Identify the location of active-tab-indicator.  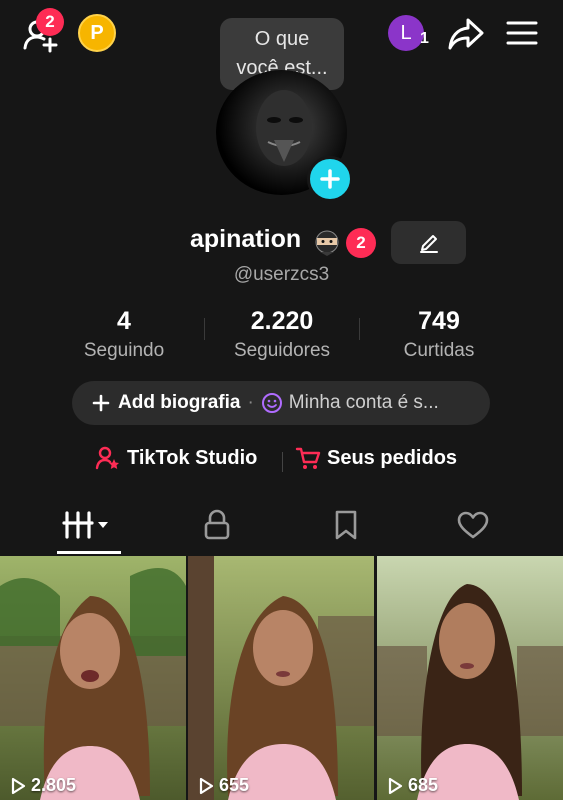
(89, 552).